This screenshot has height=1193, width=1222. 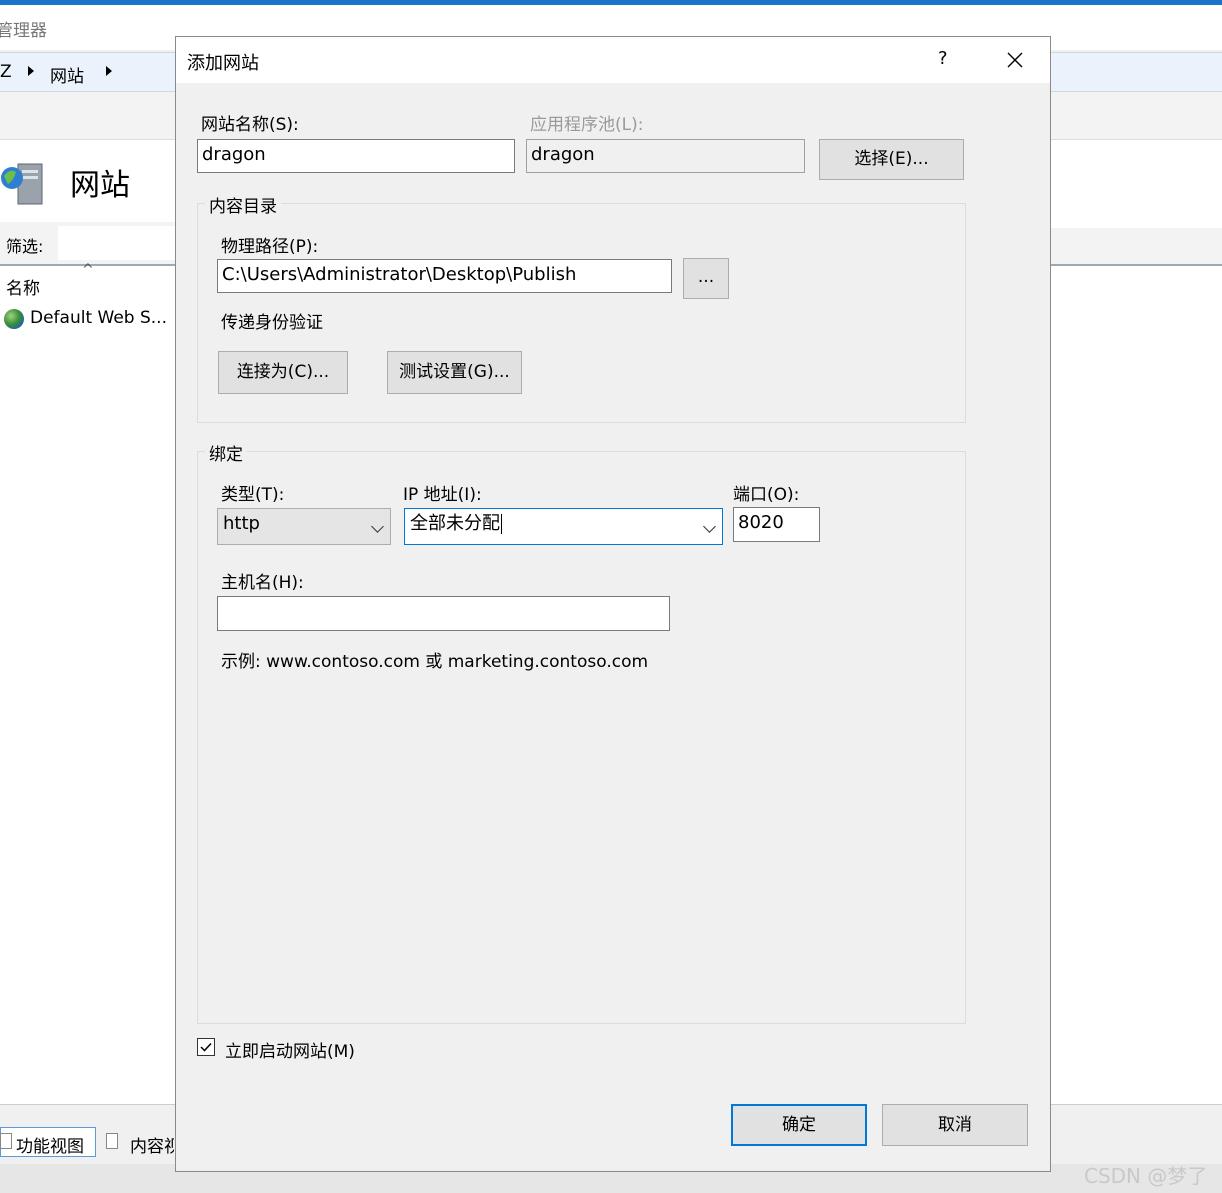 What do you see at coordinates (270, 247) in the screenshot?
I see `physical-path-label: 物理路径(P):` at bounding box center [270, 247].